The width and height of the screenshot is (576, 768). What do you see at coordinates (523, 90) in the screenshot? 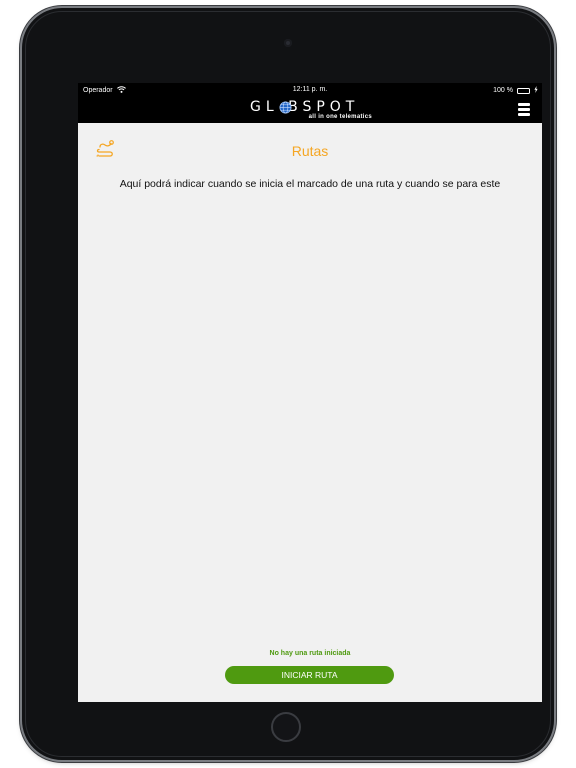
I see `battery-icon` at bounding box center [523, 90].